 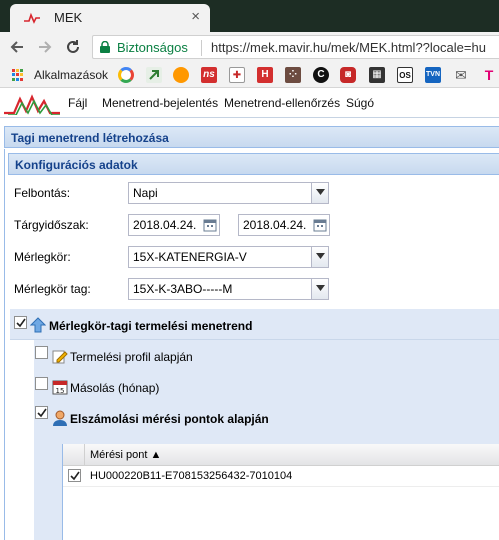 I want to click on member-value: 15X-K-3ABO-----M, so click(x=183, y=289).